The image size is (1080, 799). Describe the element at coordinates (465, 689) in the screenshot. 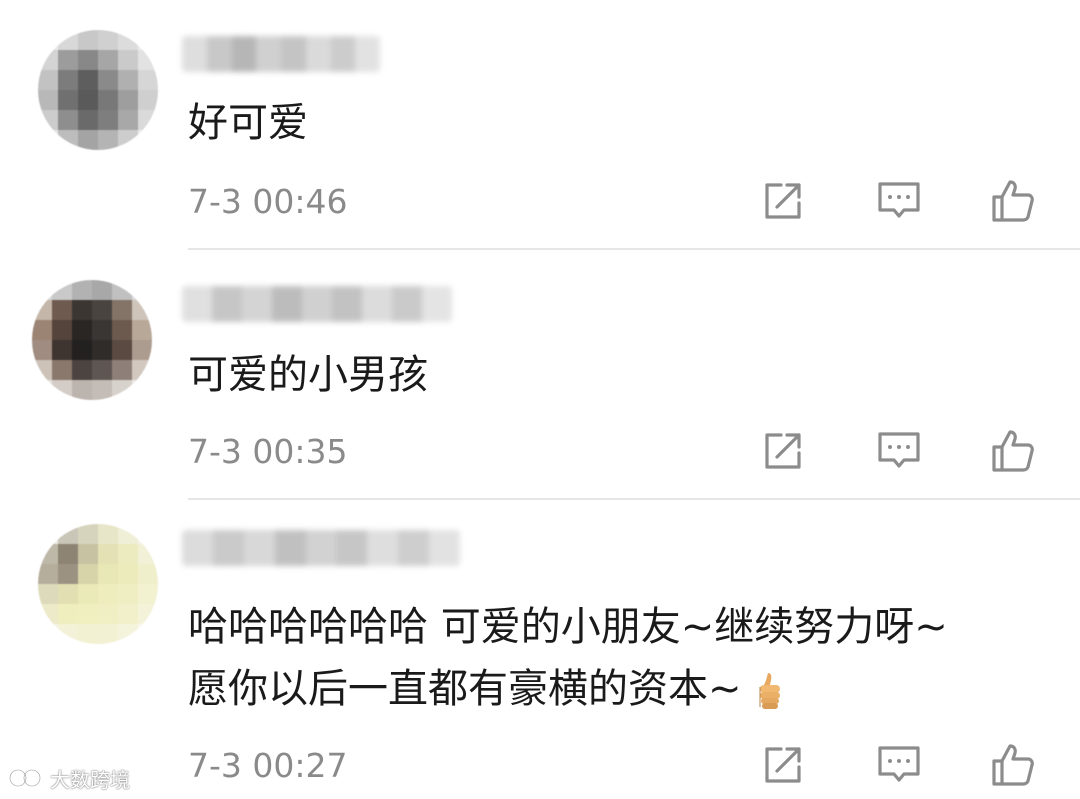

I see `comment-text-line2-content: 愿你以后一直都有豪横的资本~` at that location.